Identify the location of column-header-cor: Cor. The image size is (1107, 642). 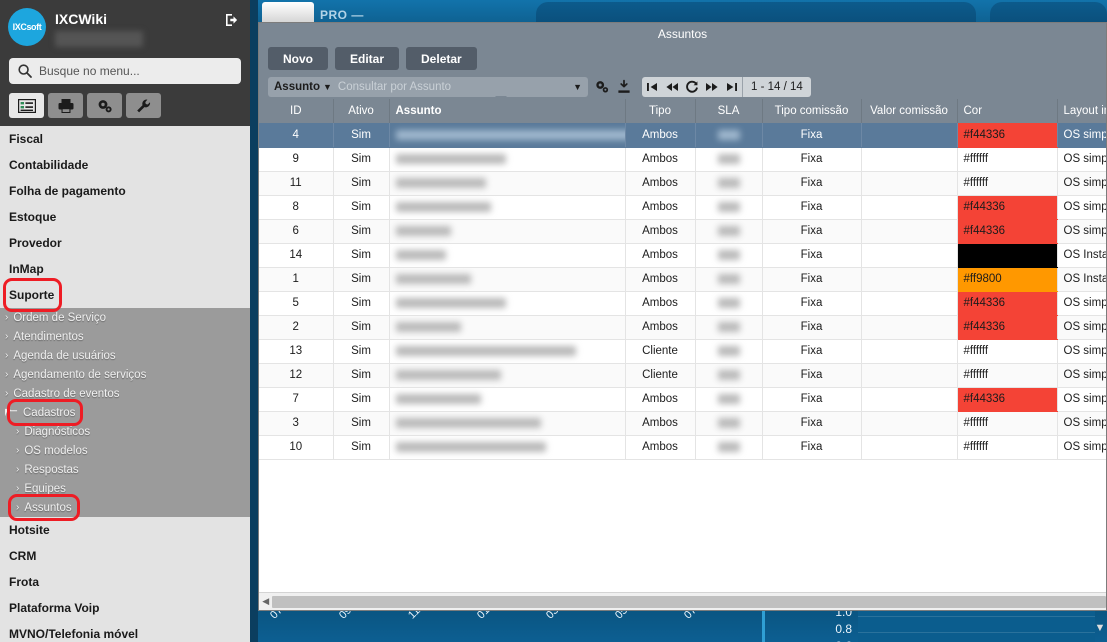
(1007, 111).